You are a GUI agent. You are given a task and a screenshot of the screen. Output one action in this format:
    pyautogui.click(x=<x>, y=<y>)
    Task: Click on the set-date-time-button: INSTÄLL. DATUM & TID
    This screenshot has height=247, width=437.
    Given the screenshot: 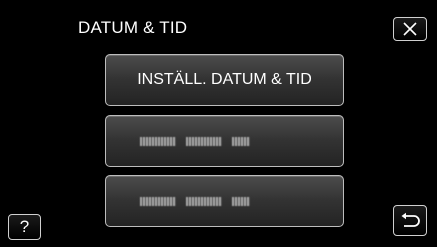 What is the action you would take?
    pyautogui.click(x=224, y=80)
    